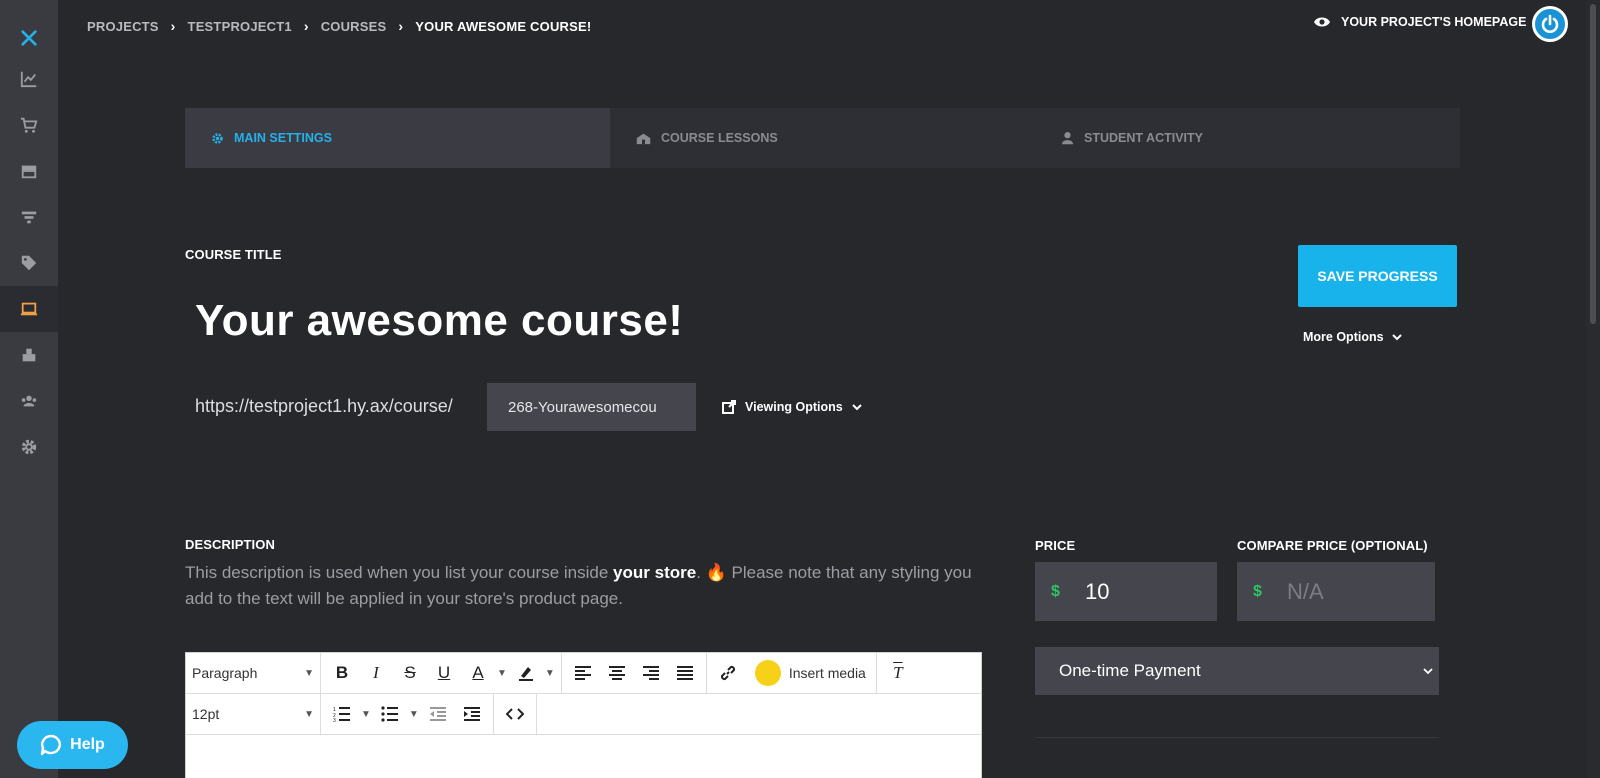 Image resolution: width=1600 pixels, height=778 pixels. I want to click on clear-format-group: T, so click(898, 673).